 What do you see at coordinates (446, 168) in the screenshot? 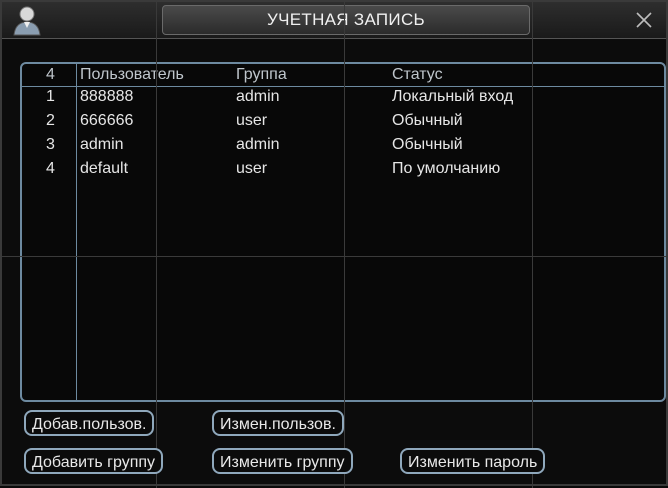
I see `row-status: По умолчанию` at bounding box center [446, 168].